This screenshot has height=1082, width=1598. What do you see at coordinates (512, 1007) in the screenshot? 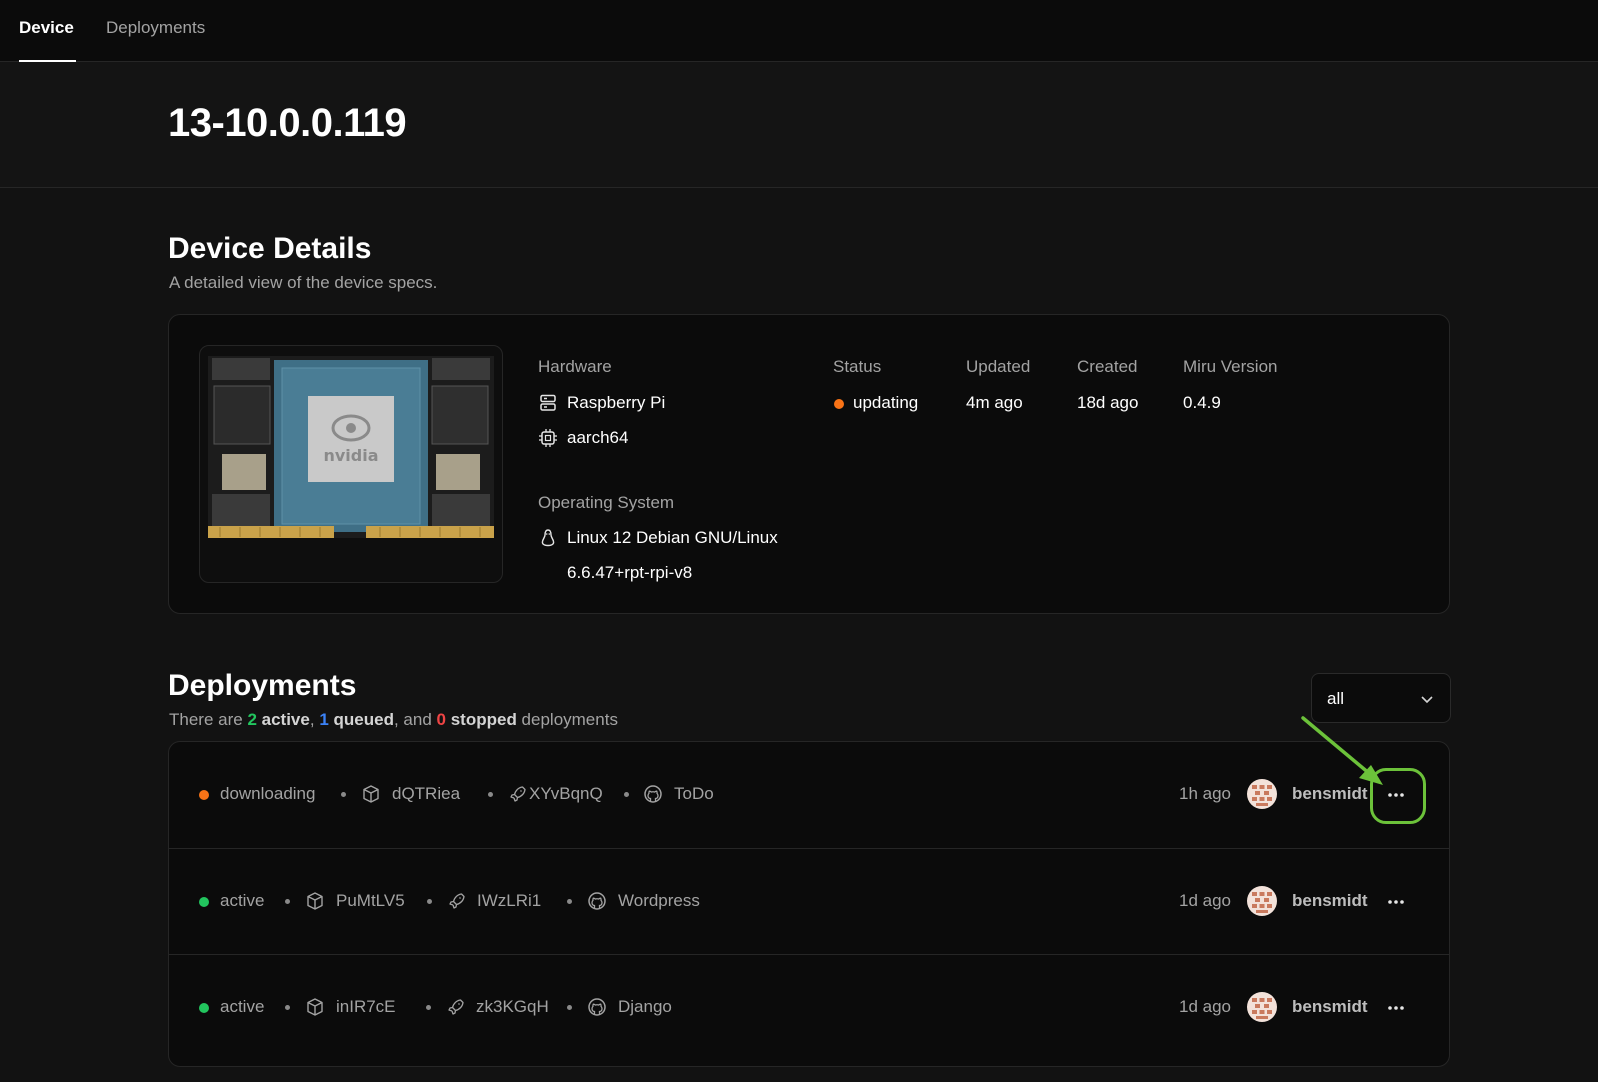
I see `deployment-release-id: zk3KGqH` at bounding box center [512, 1007].